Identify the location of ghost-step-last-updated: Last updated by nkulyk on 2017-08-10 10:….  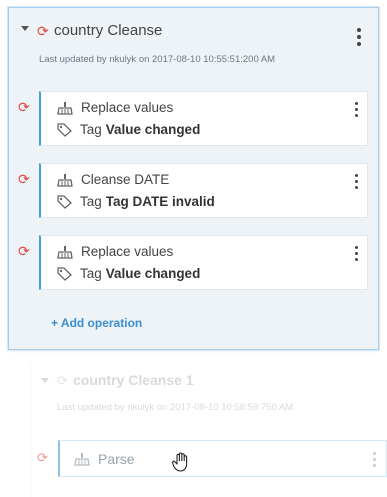
(175, 407).